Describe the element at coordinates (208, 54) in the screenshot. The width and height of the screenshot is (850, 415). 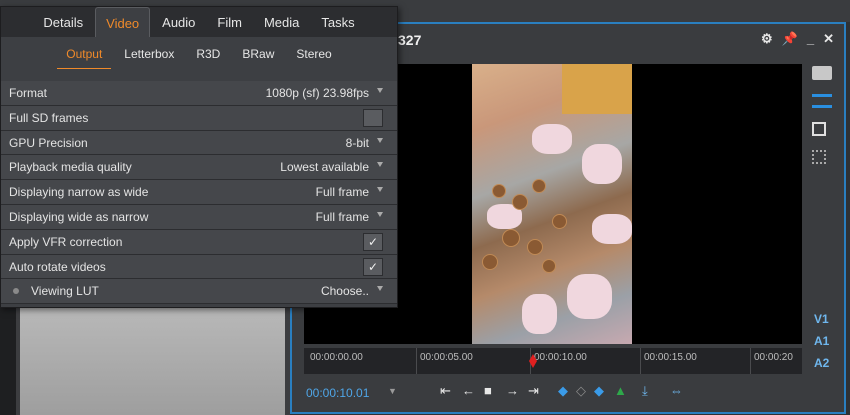
I see `subtab-r3d: R3D` at that location.